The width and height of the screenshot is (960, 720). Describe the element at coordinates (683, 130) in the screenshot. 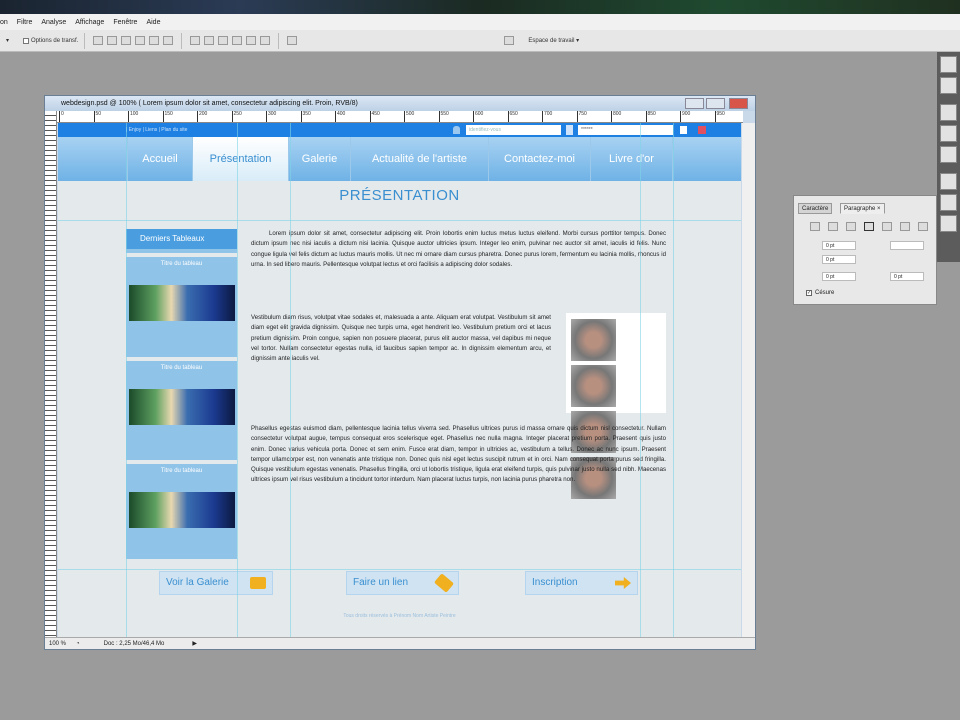

I see `login-icon` at that location.